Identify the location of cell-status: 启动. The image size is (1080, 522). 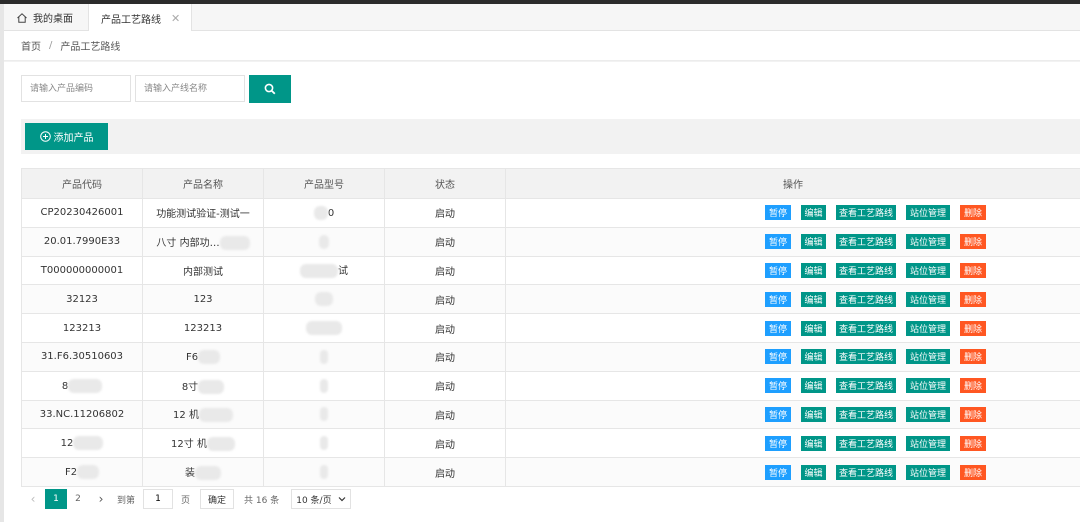
(445, 328).